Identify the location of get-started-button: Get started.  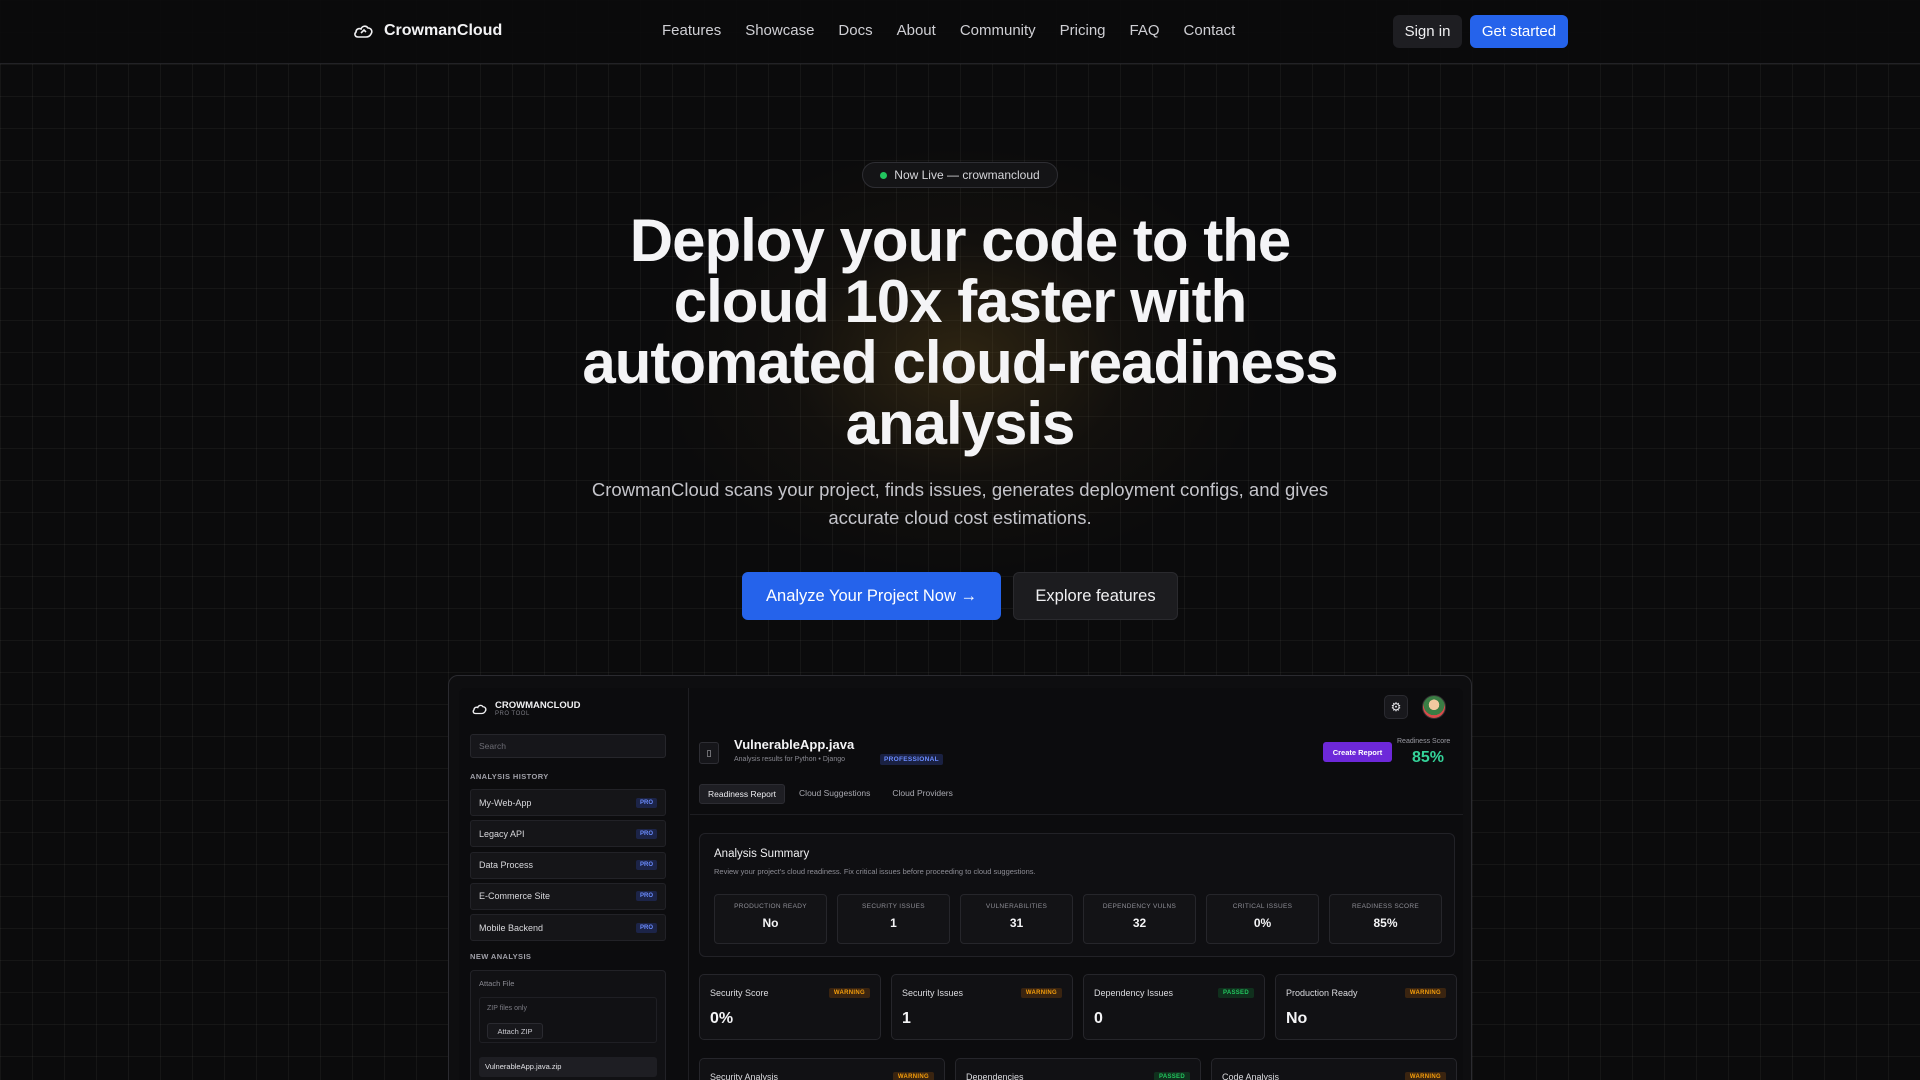
(1519, 31).